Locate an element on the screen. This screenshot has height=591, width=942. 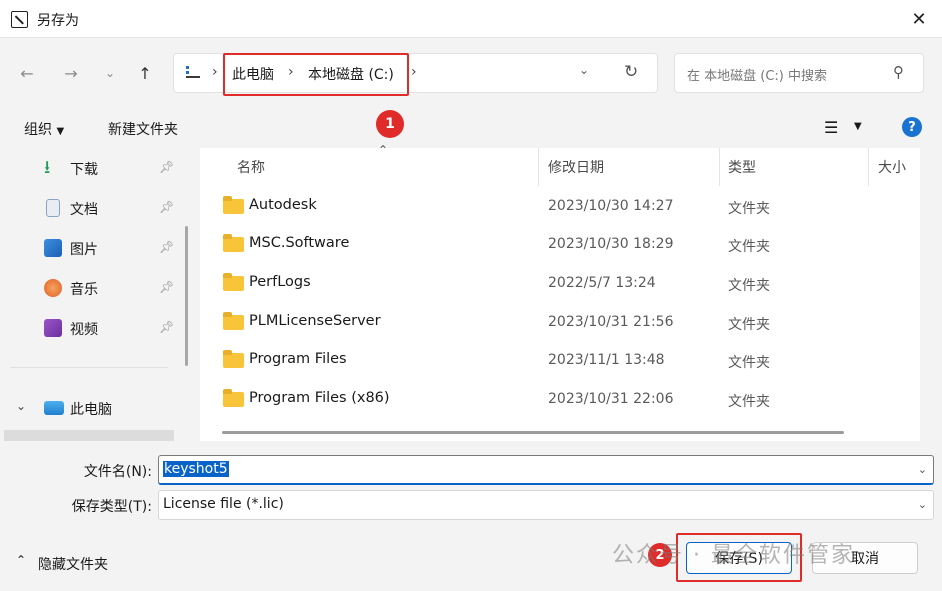
refresh-icon: ↻ is located at coordinates (631, 72).